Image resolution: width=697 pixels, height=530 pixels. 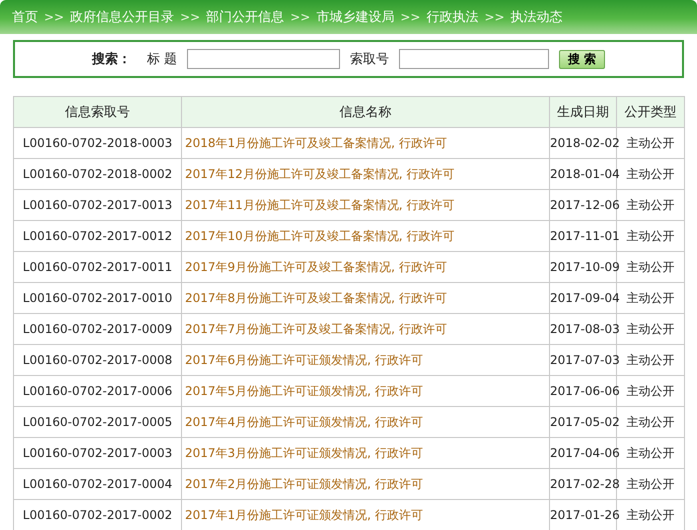 I want to click on search-label: 搜索：, so click(x=111, y=59).